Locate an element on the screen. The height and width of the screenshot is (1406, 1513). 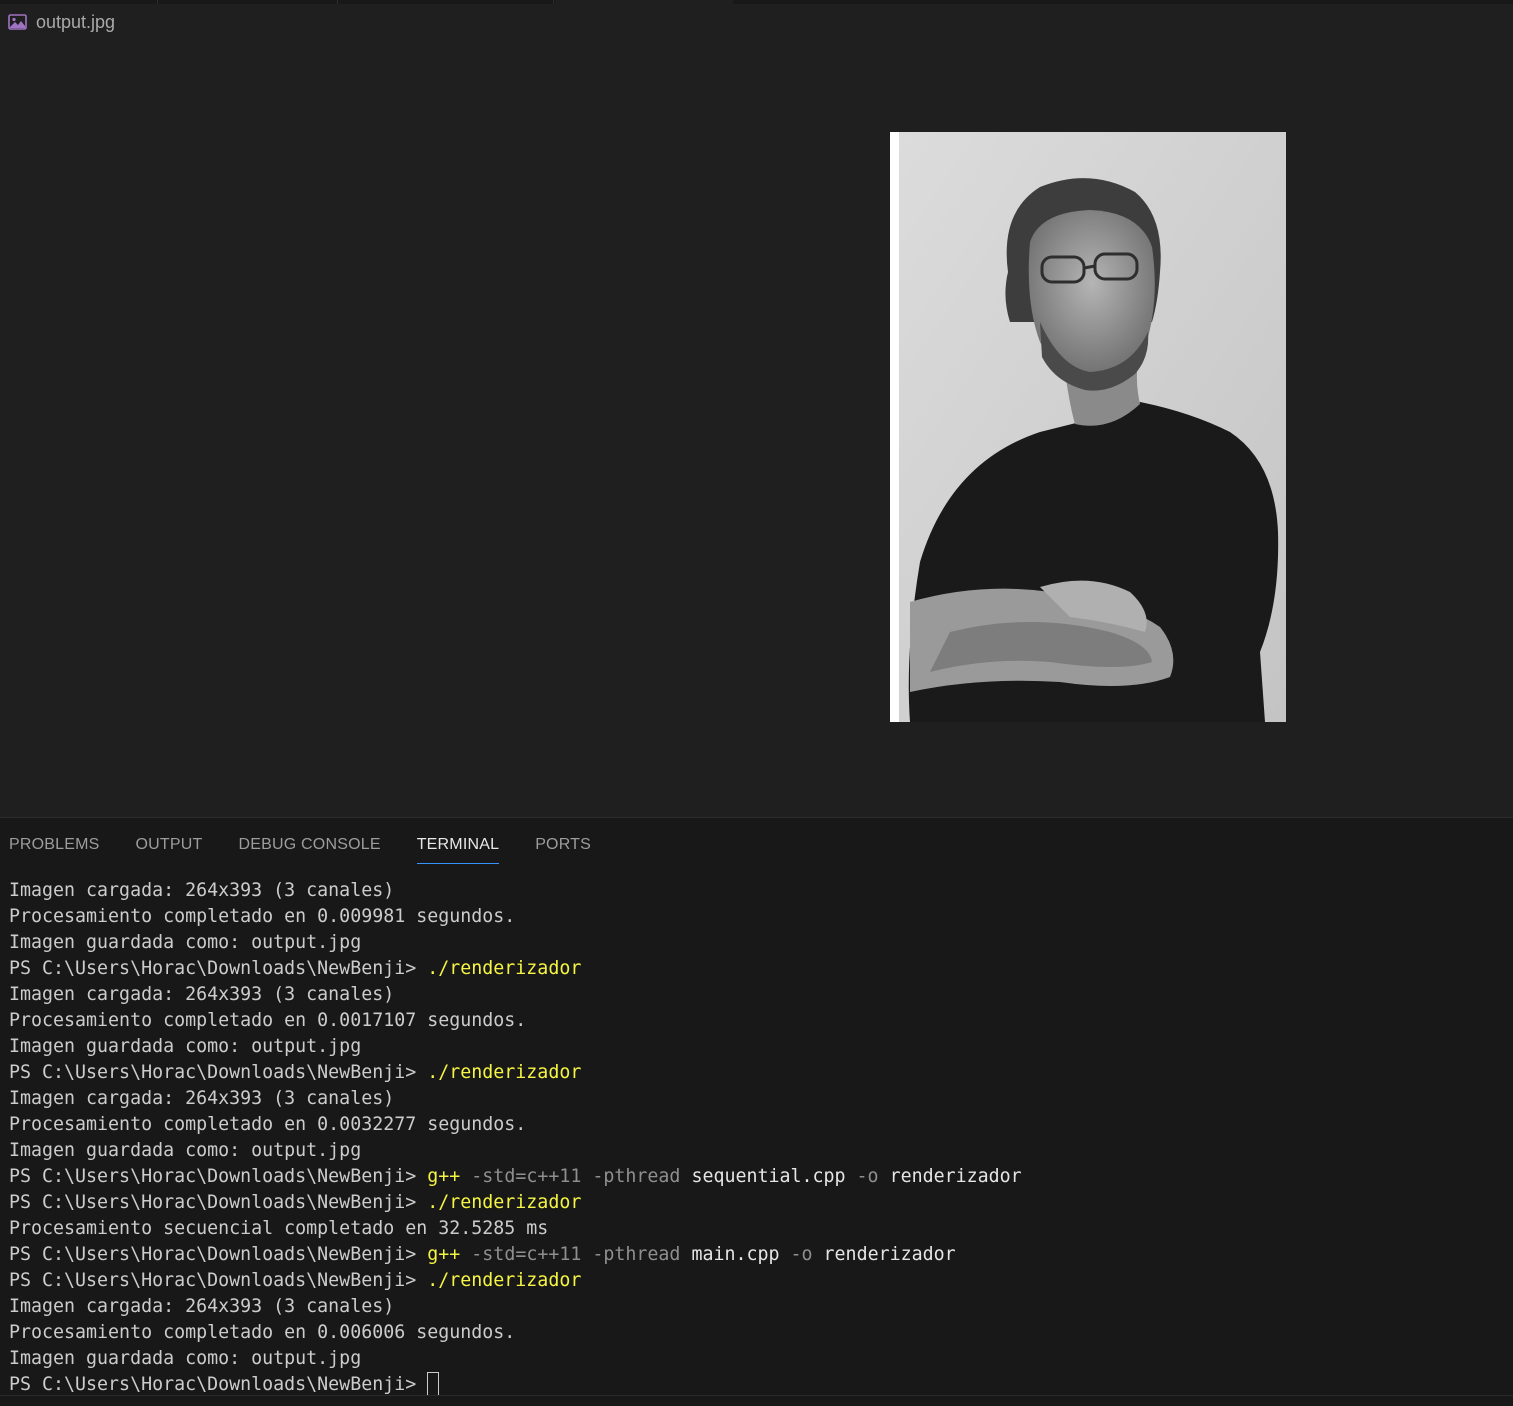
image-edge is located at coordinates (894, 427).